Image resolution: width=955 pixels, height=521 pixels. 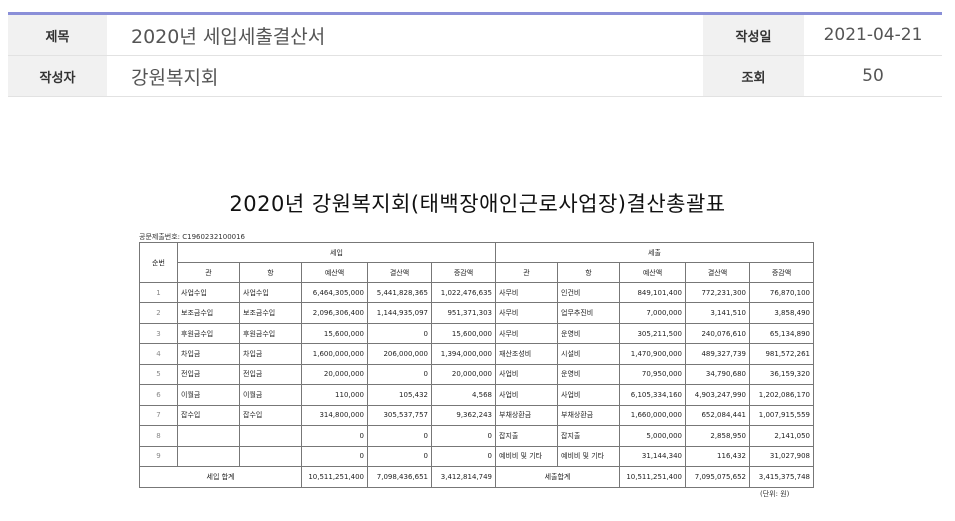 What do you see at coordinates (270, 436) in the screenshot?
I see `revenue-hang-cell` at bounding box center [270, 436].